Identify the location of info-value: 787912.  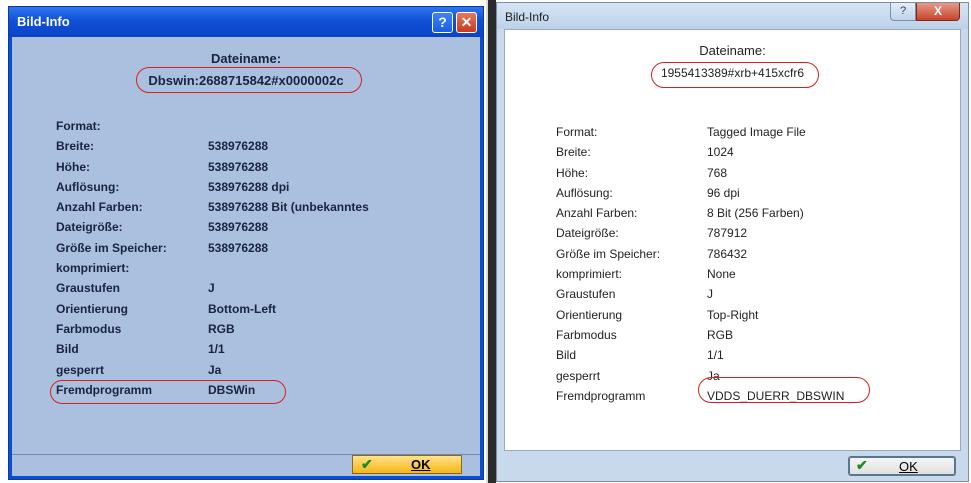
(727, 233).